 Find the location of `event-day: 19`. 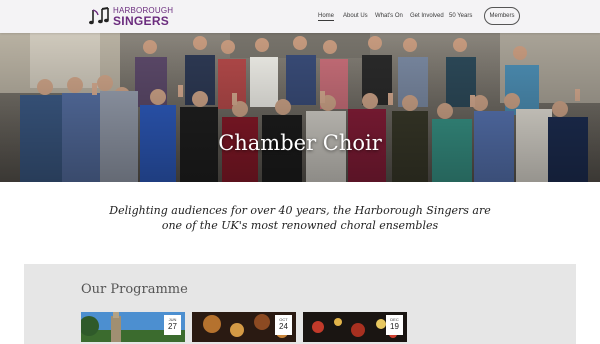

event-day: 19 is located at coordinates (394, 326).